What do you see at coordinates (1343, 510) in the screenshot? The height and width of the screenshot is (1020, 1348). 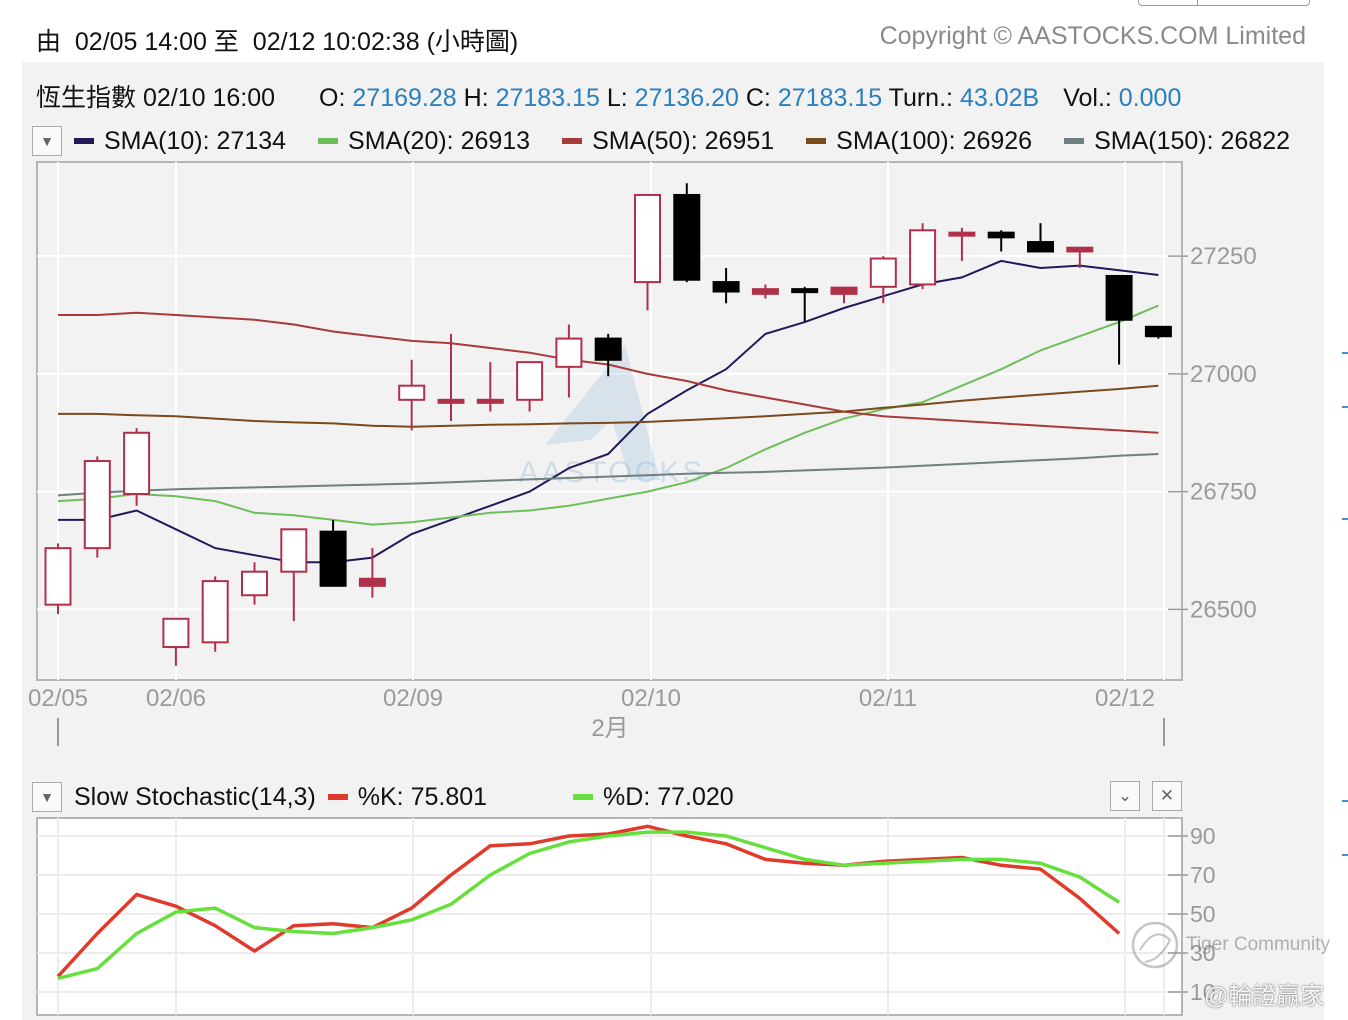 I see `right-edge-strip` at bounding box center [1343, 510].